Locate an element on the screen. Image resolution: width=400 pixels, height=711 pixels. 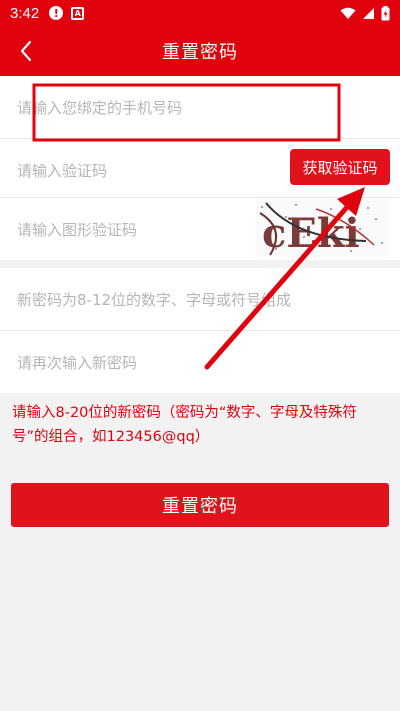
new-password-placeholder: 新密码为8-12位的数字、字母或符号组成 is located at coordinates (154, 299).